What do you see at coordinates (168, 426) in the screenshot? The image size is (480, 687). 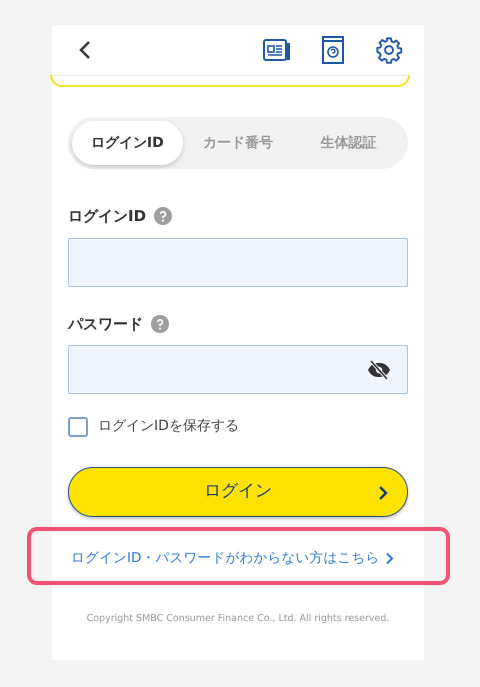 I see `checkbox-label: ログインIDを保存する` at bounding box center [168, 426].